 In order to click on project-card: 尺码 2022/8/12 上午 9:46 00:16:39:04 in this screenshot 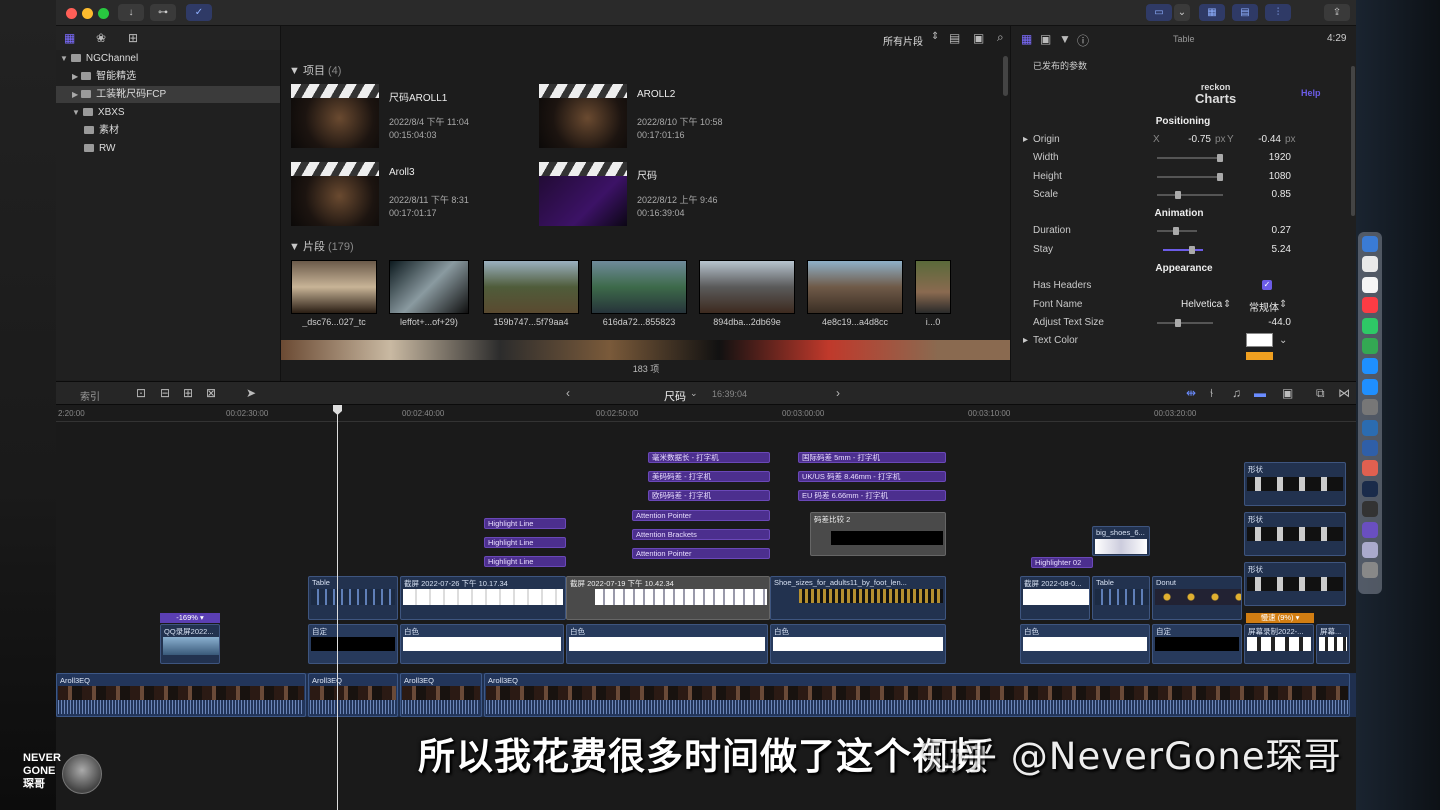, I will do `click(659, 197)`.